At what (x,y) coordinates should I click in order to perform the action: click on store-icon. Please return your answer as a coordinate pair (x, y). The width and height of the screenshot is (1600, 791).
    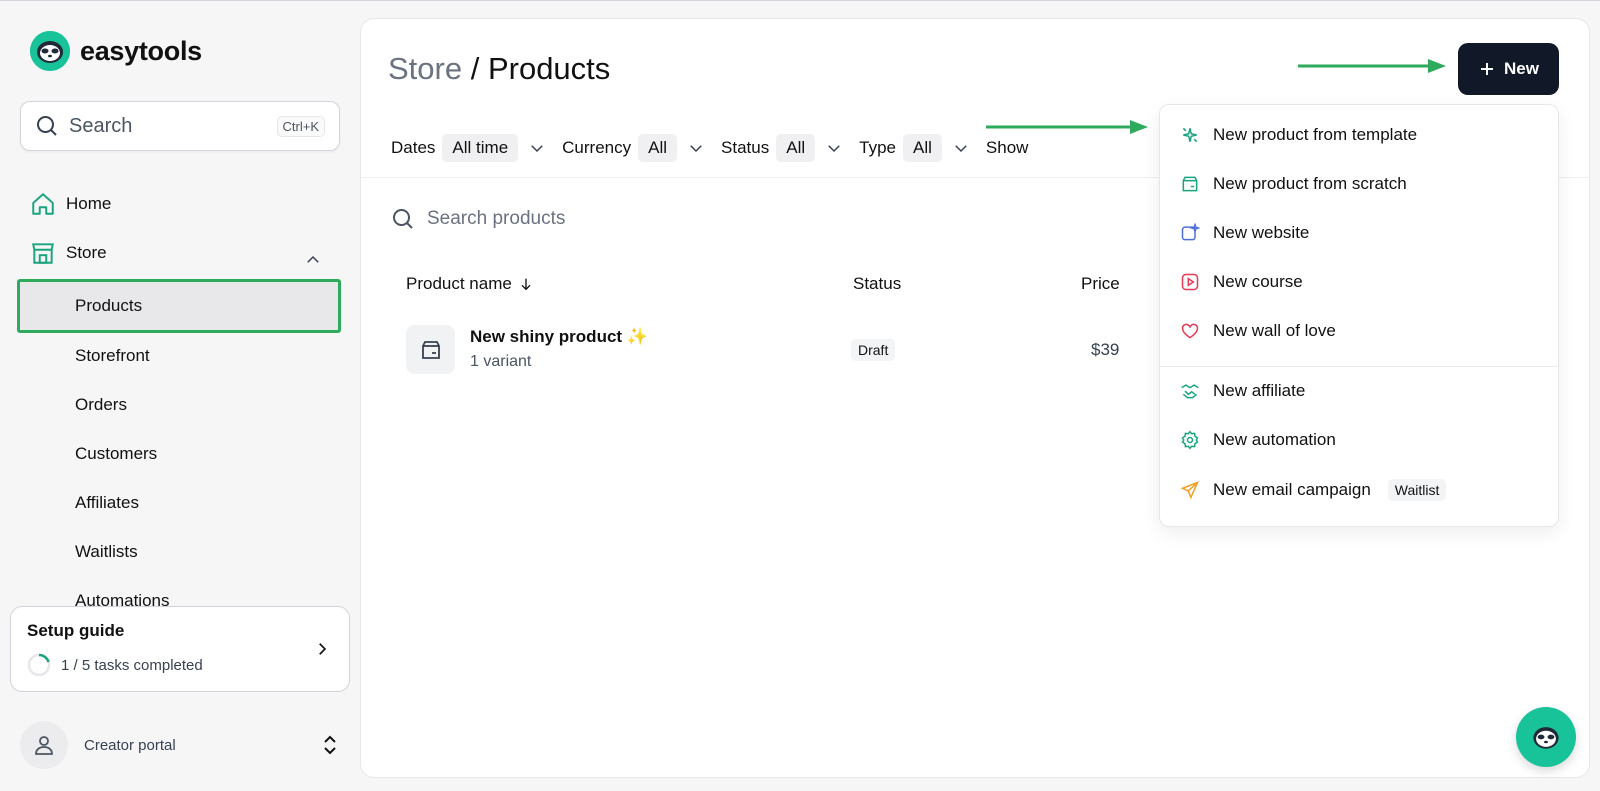
    Looking at the image, I should click on (43, 253).